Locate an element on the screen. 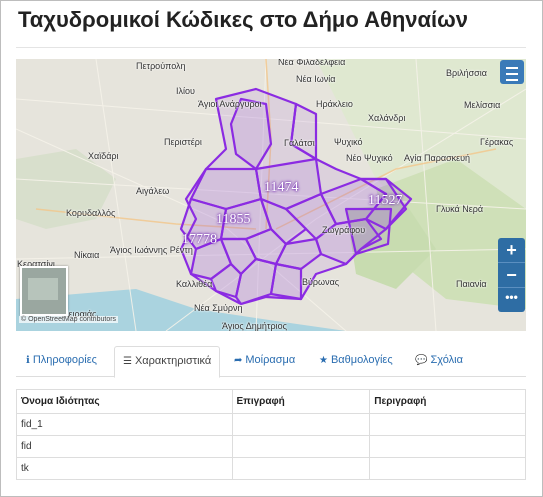 The width and height of the screenshot is (543, 497). tab-label: Σχόλια is located at coordinates (446, 360).